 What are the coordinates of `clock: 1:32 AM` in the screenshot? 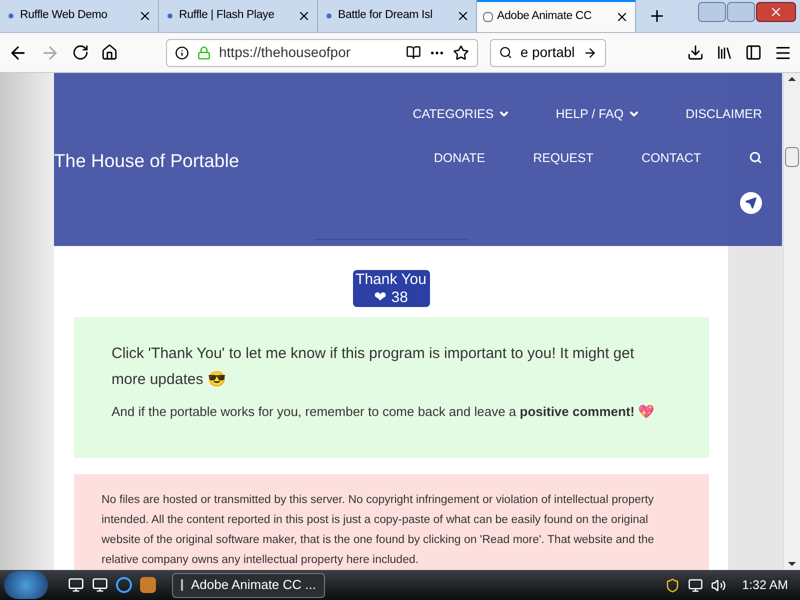 It's located at (765, 585).